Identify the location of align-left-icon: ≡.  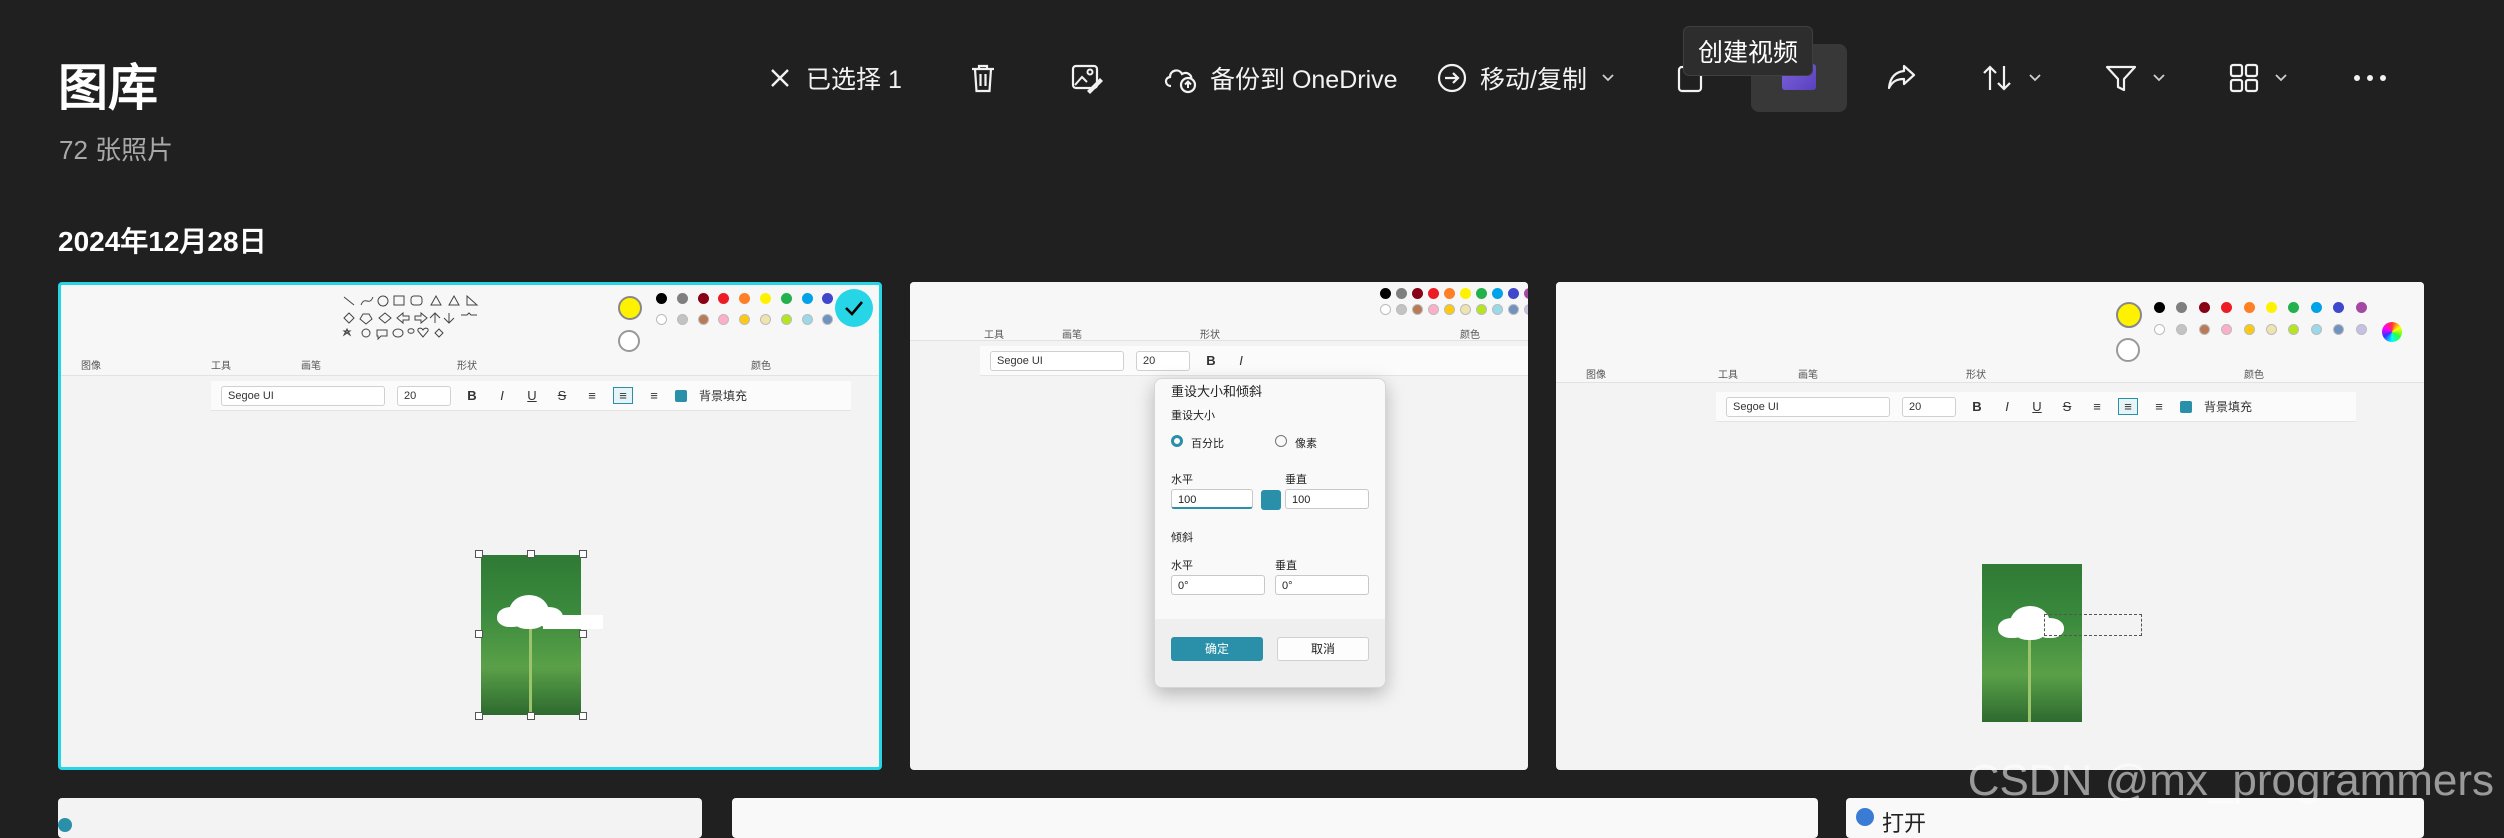
(2097, 406).